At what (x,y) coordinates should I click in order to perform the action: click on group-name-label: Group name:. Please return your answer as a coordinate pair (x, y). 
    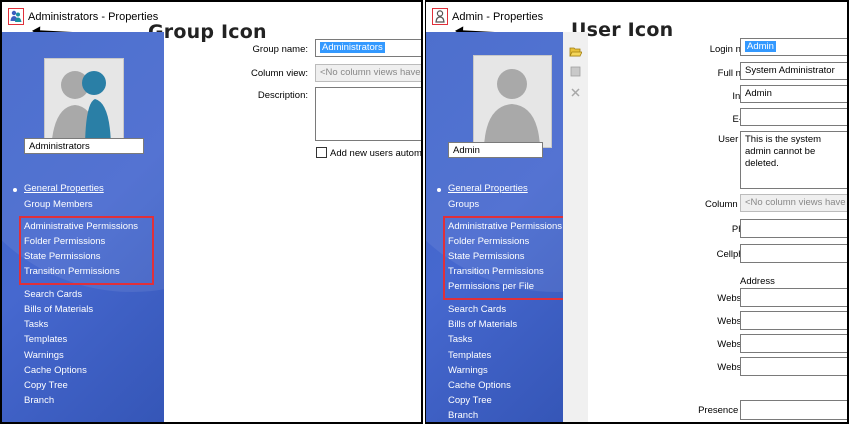
    Looking at the image, I should click on (280, 49).